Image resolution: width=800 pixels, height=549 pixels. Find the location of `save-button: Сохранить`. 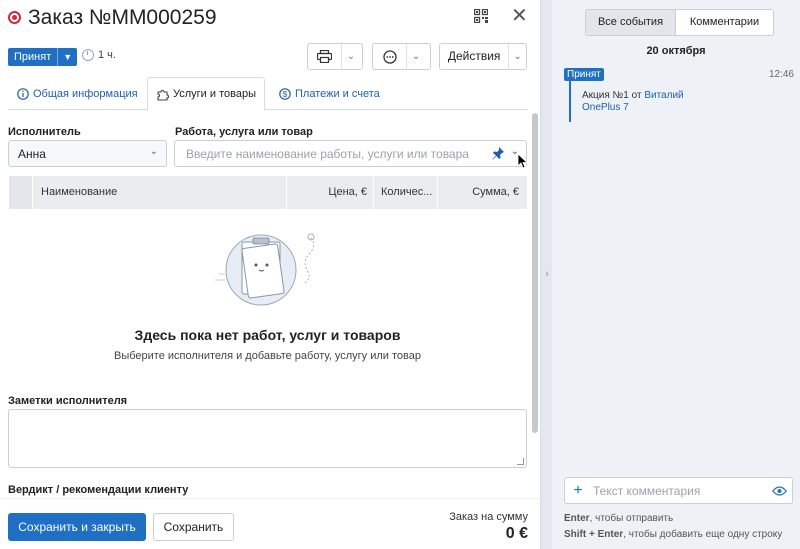

save-button: Сохранить is located at coordinates (193, 527).